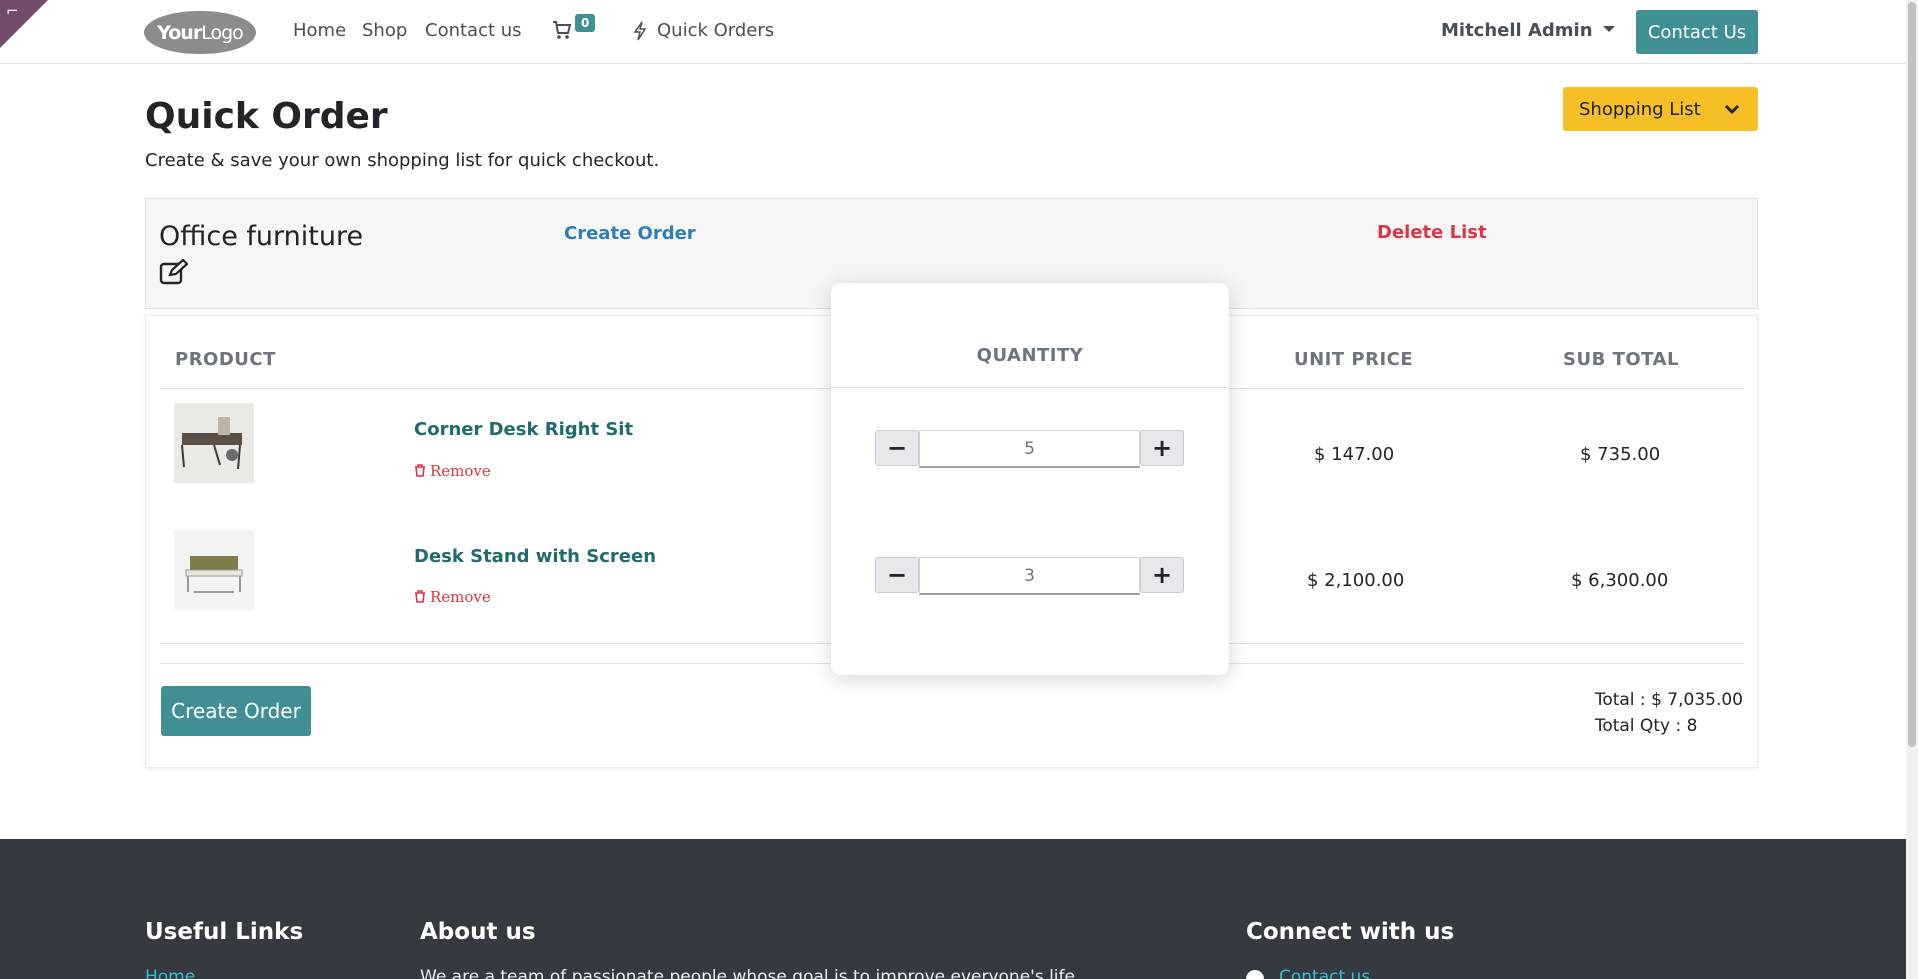 The image size is (1918, 979). Describe the element at coordinates (225, 359) in the screenshot. I see `column-header-product: PRODUCT` at that location.